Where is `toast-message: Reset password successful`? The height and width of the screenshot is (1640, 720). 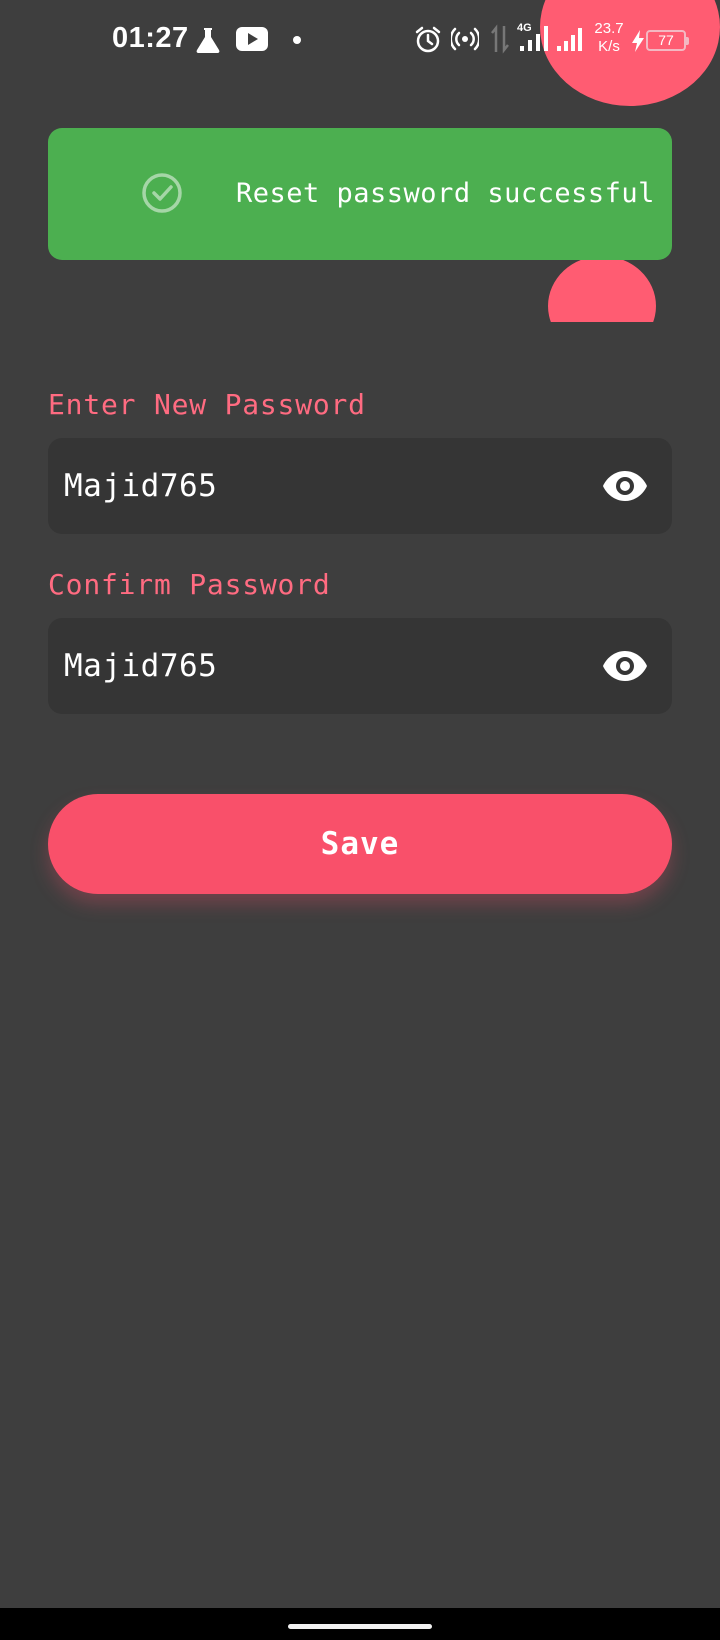
toast-message: Reset password successful is located at coordinates (445, 193).